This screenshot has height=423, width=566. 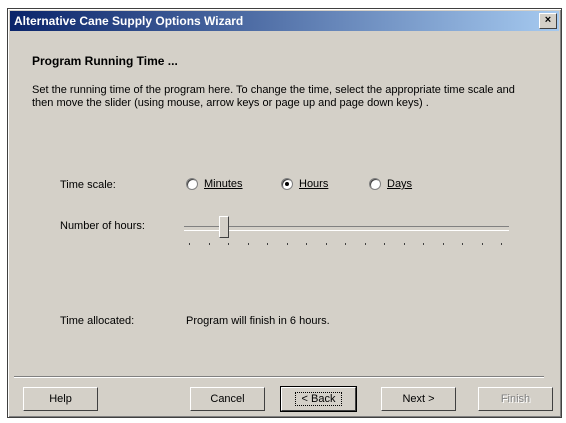 I want to click on next-button: Next >, so click(x=418, y=399).